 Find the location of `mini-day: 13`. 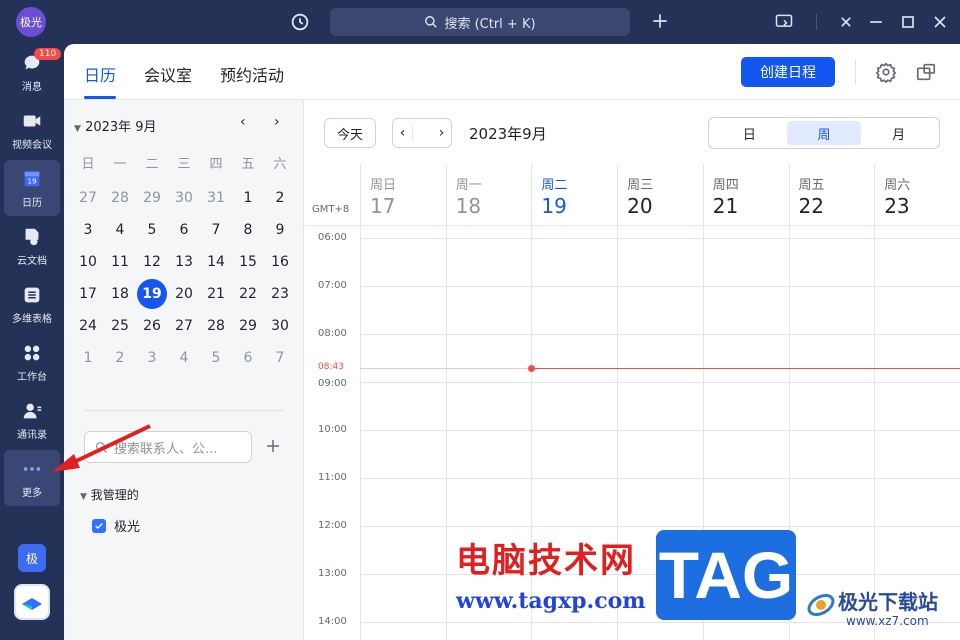

mini-day: 13 is located at coordinates (184, 262).